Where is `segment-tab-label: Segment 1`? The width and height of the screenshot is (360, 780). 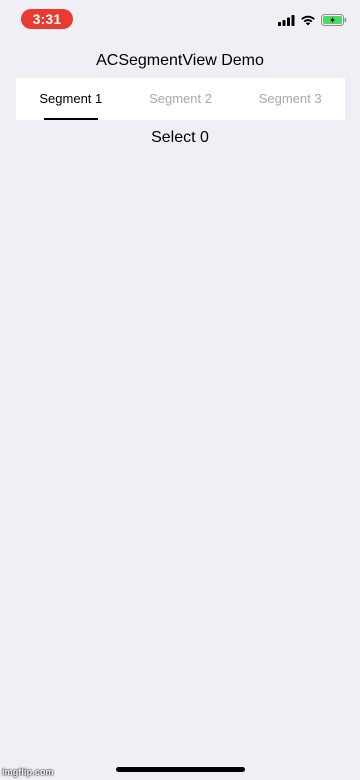
segment-tab-label: Segment 1 is located at coordinates (71, 98).